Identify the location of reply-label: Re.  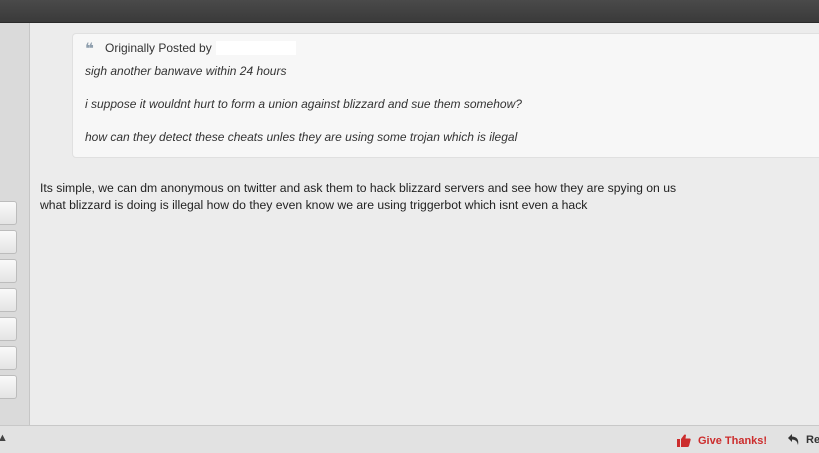
(812, 439).